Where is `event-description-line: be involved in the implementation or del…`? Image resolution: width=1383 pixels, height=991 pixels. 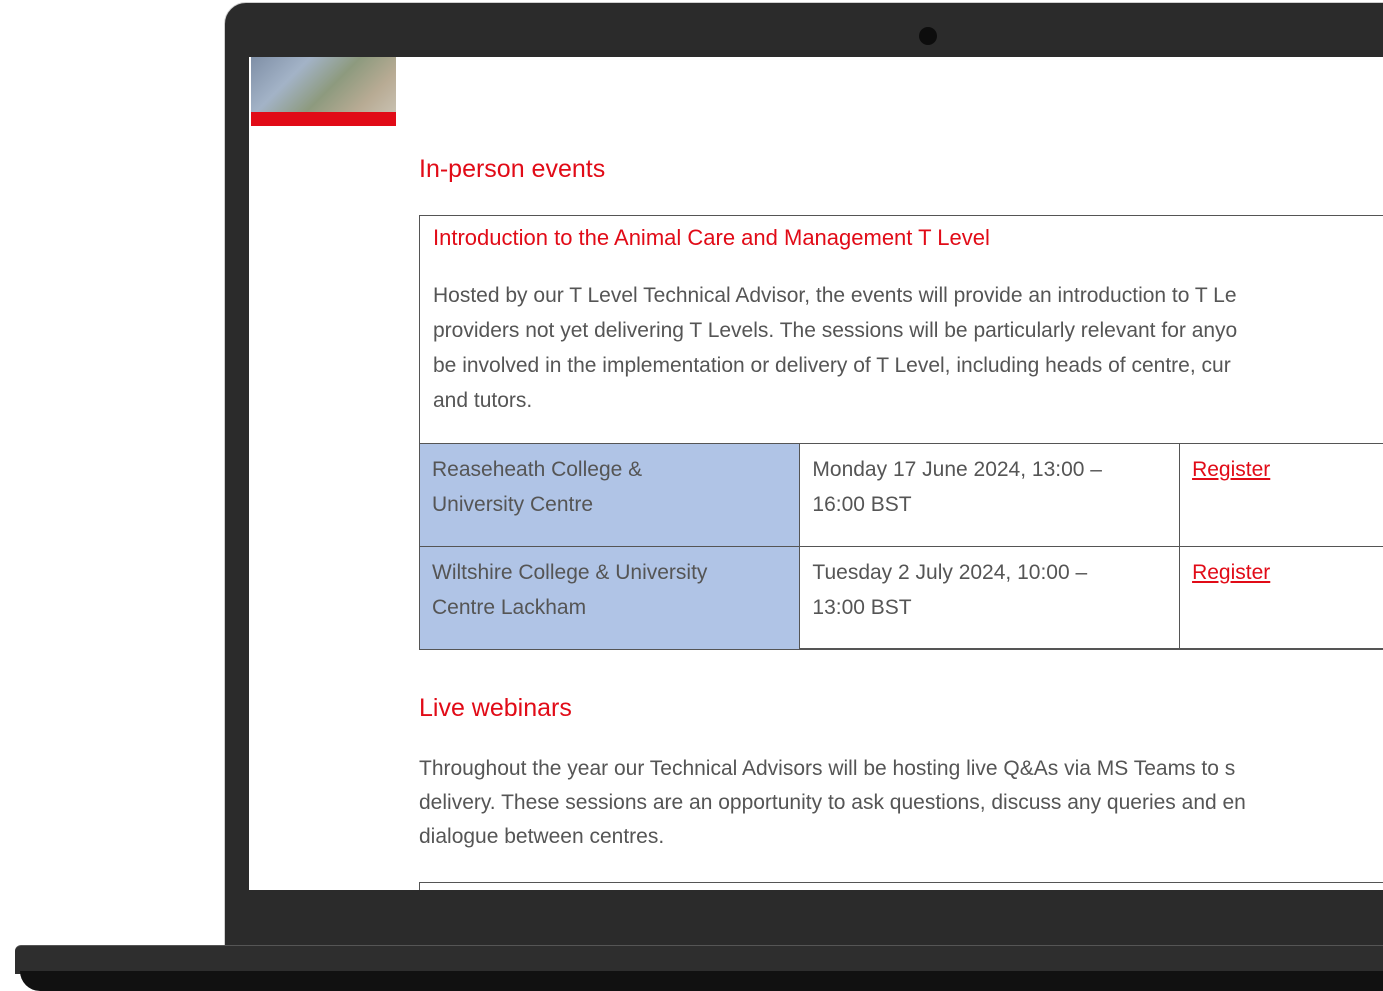
event-description-line: be involved in the implementation or del… is located at coordinates (832, 365).